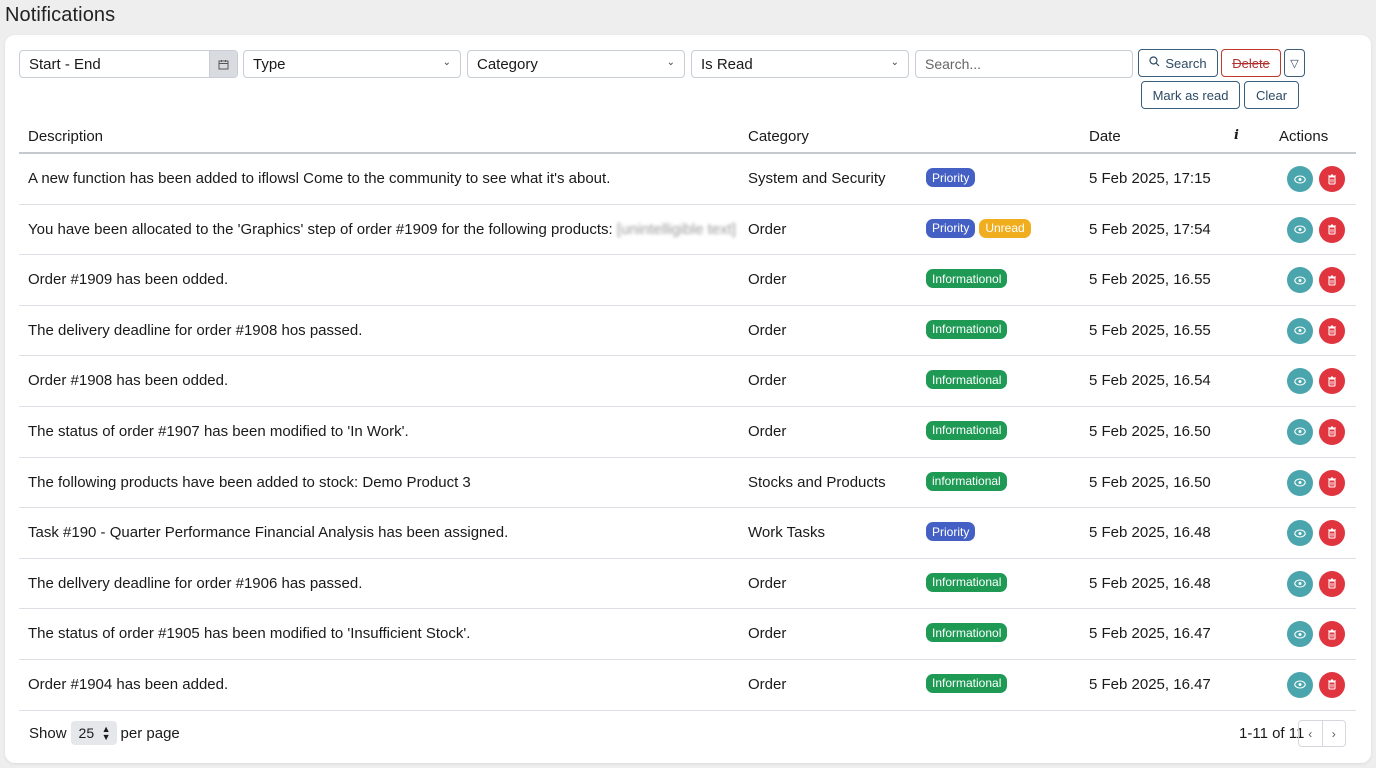 The image size is (1376, 768). Describe the element at coordinates (1190, 95) in the screenshot. I see `mark-as-read-button: Mark as read` at that location.